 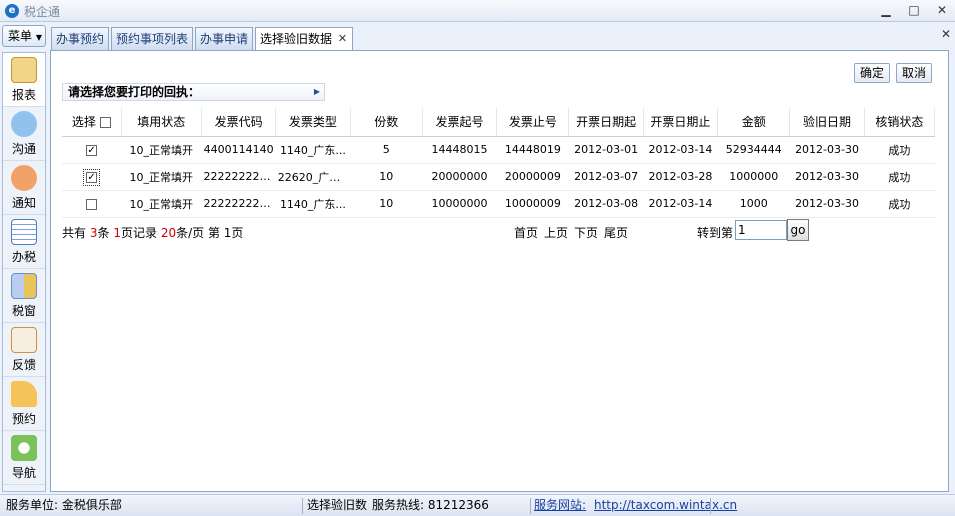 I want to click on sidebar-item-label: 办税, so click(x=23, y=257).